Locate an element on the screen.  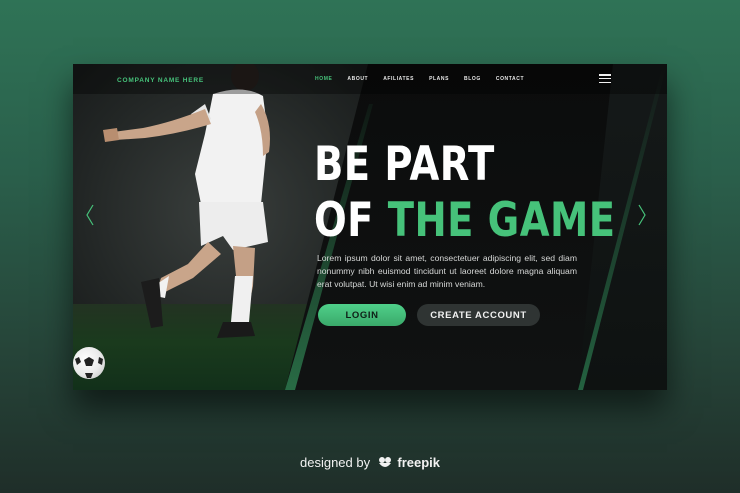
nav-item-plans: PLANS is located at coordinates (439, 79).